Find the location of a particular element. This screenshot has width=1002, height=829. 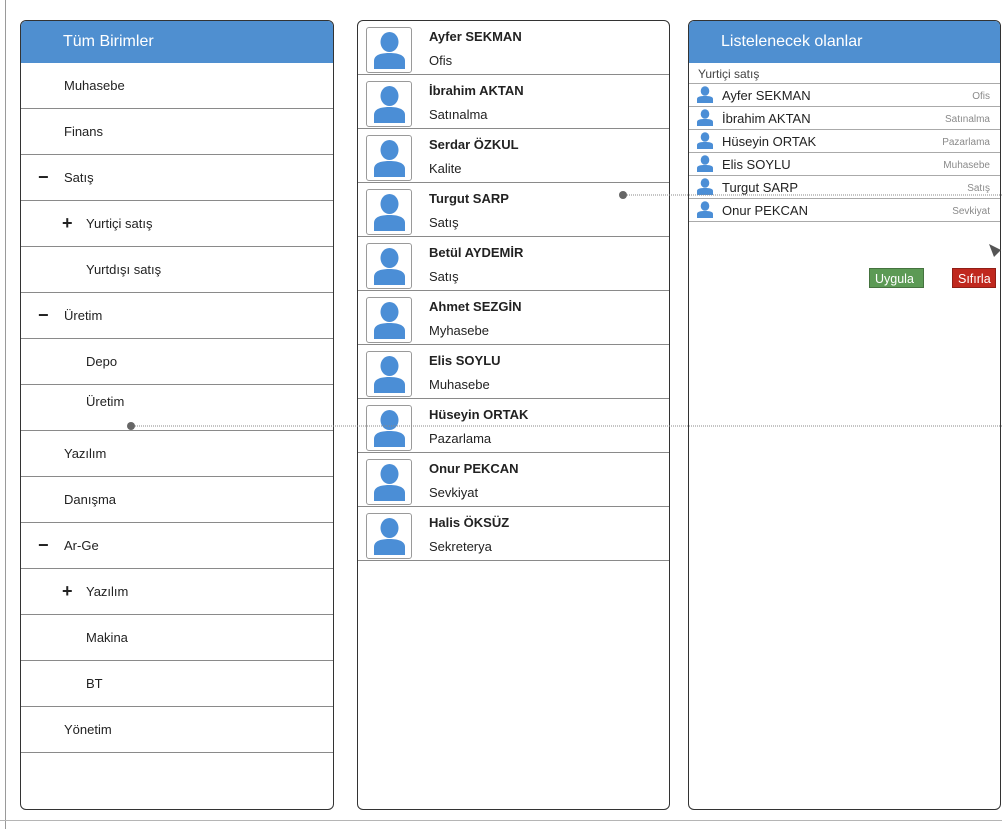

person-name: Hüseyin ORTAK is located at coordinates (479, 414).